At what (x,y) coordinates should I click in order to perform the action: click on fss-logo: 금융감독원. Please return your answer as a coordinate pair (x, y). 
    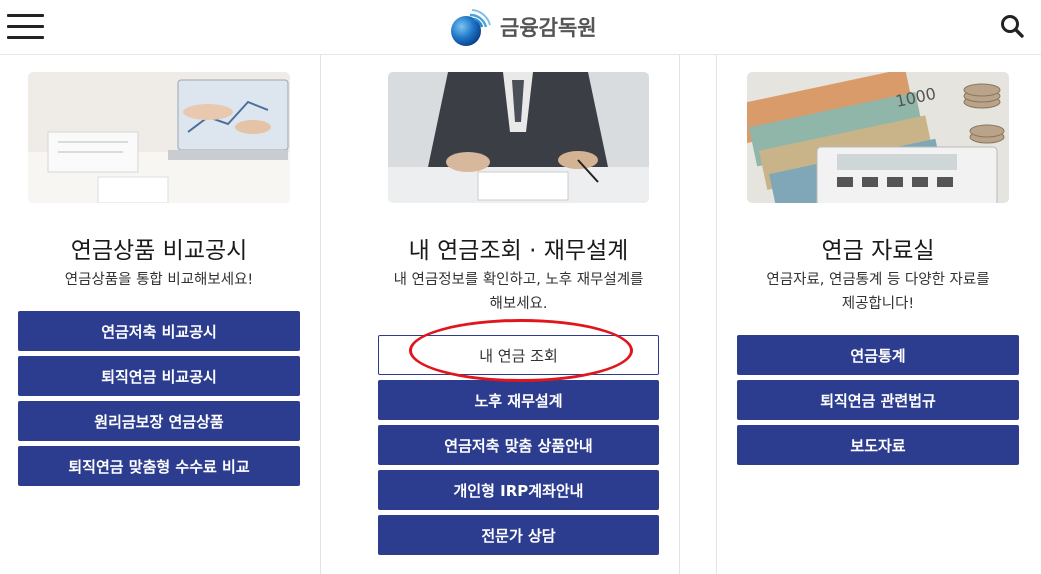
    Looking at the image, I should click on (522, 27).